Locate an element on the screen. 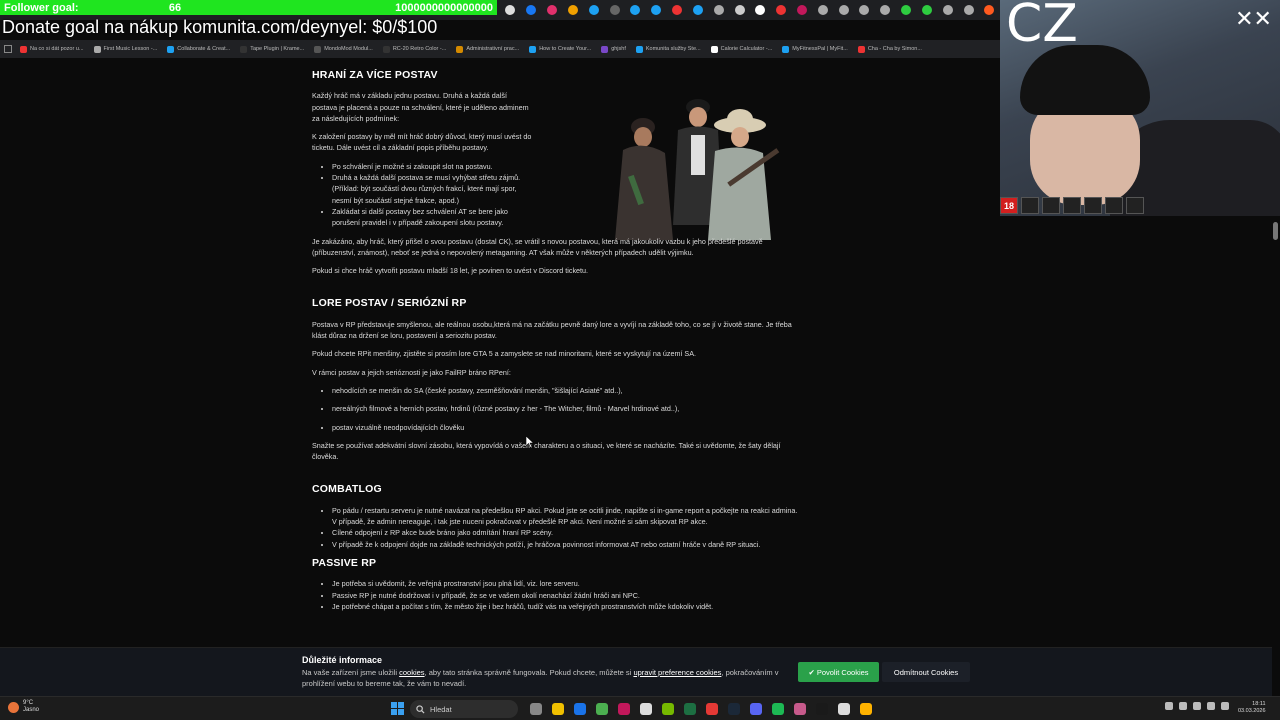 This screenshot has height=720, width=1280. cookie-preferences-link: upravit preference cookies is located at coordinates (677, 672).